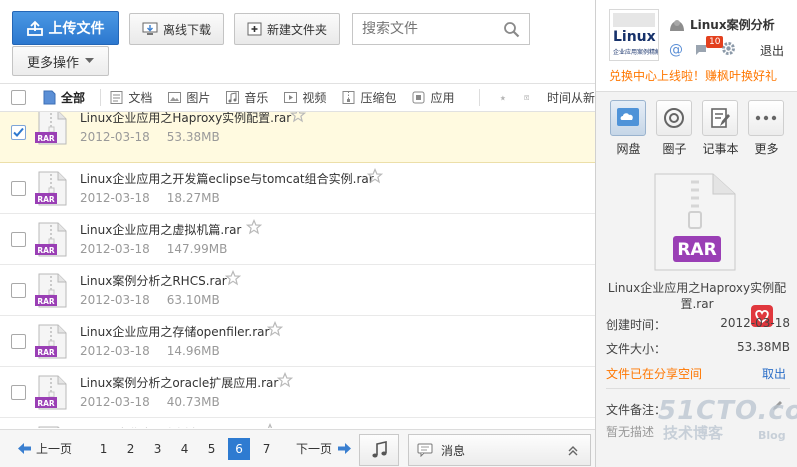  Describe the element at coordinates (674, 128) in the screenshot. I see `app-circle: 圈子` at that location.